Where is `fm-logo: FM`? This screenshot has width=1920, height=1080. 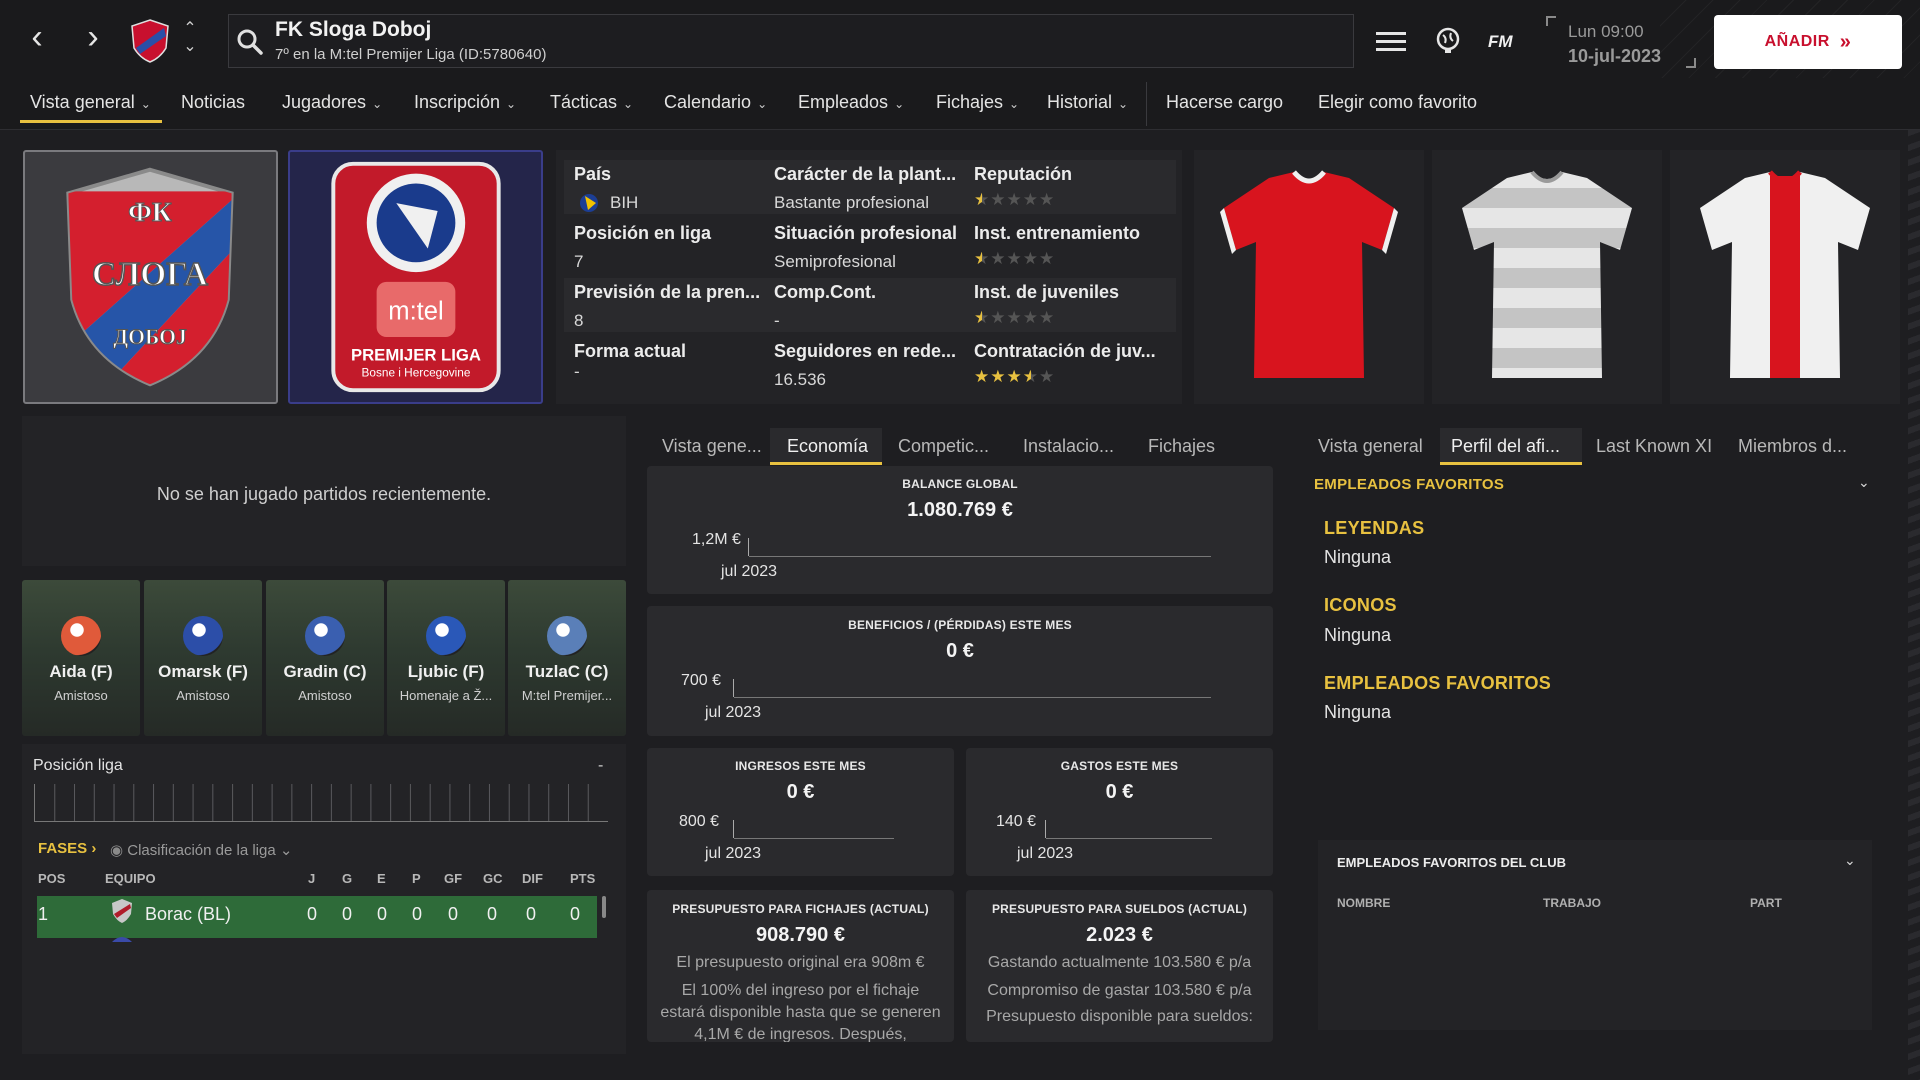
fm-logo: FM is located at coordinates (1500, 42).